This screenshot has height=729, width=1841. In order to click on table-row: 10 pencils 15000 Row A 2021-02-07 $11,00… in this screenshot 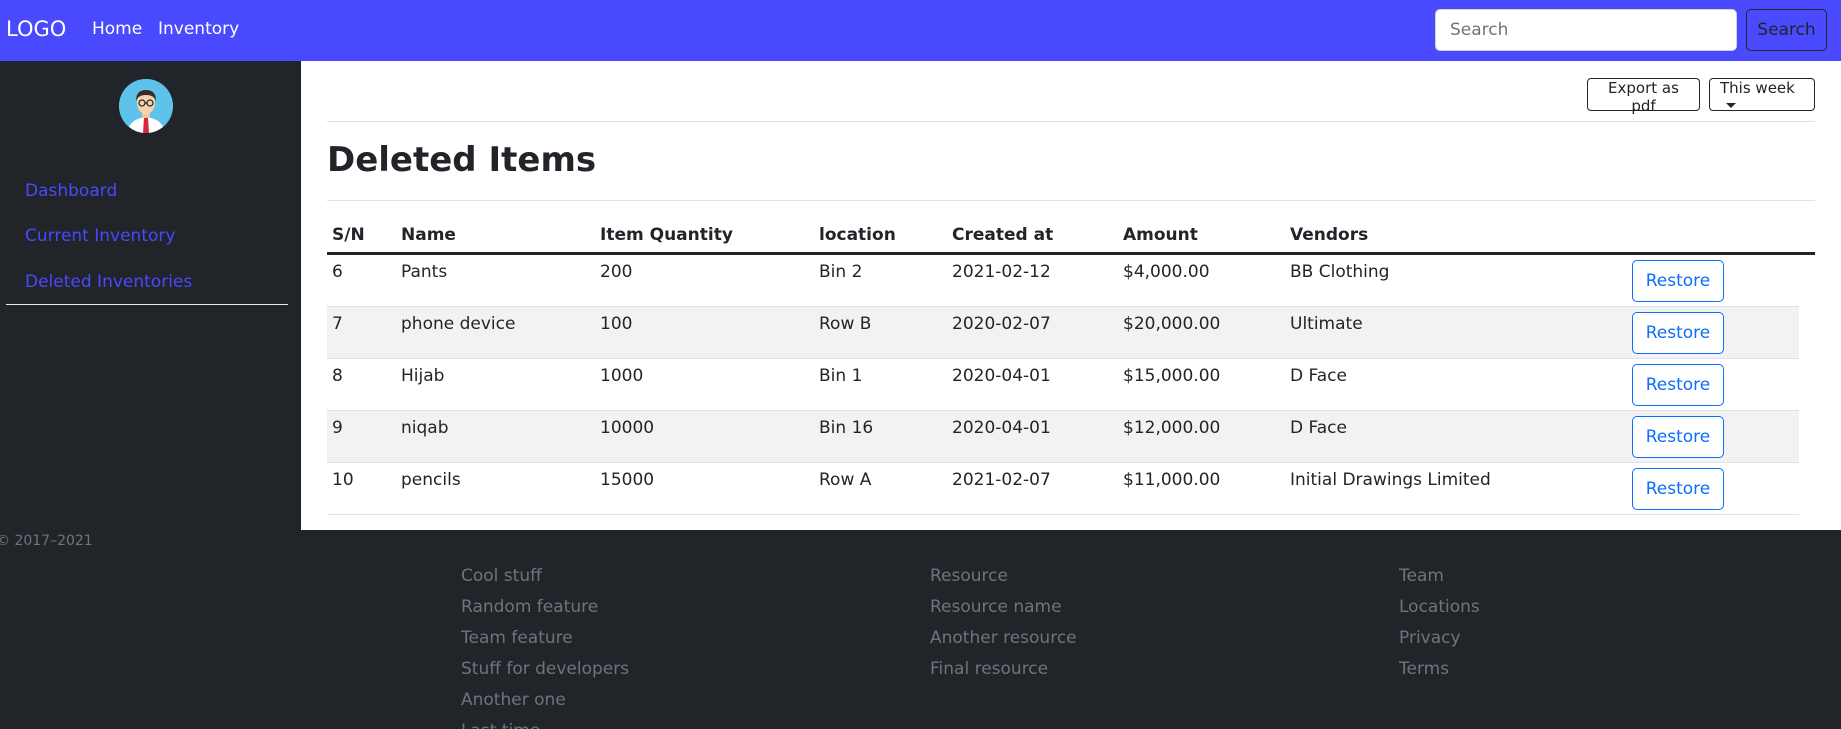, I will do `click(1063, 489)`.